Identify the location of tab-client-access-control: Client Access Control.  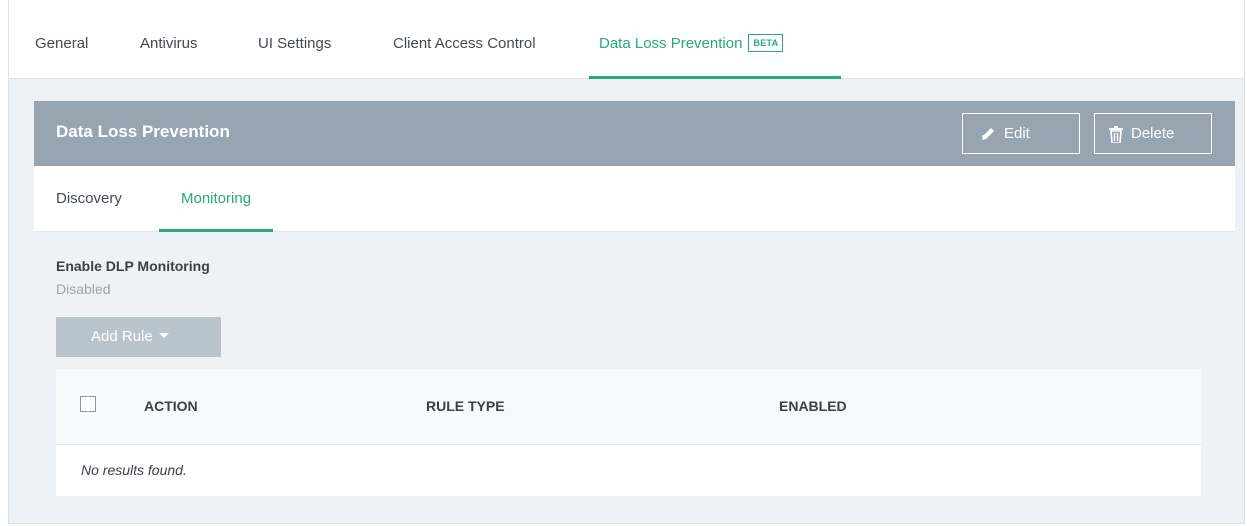
(464, 39).